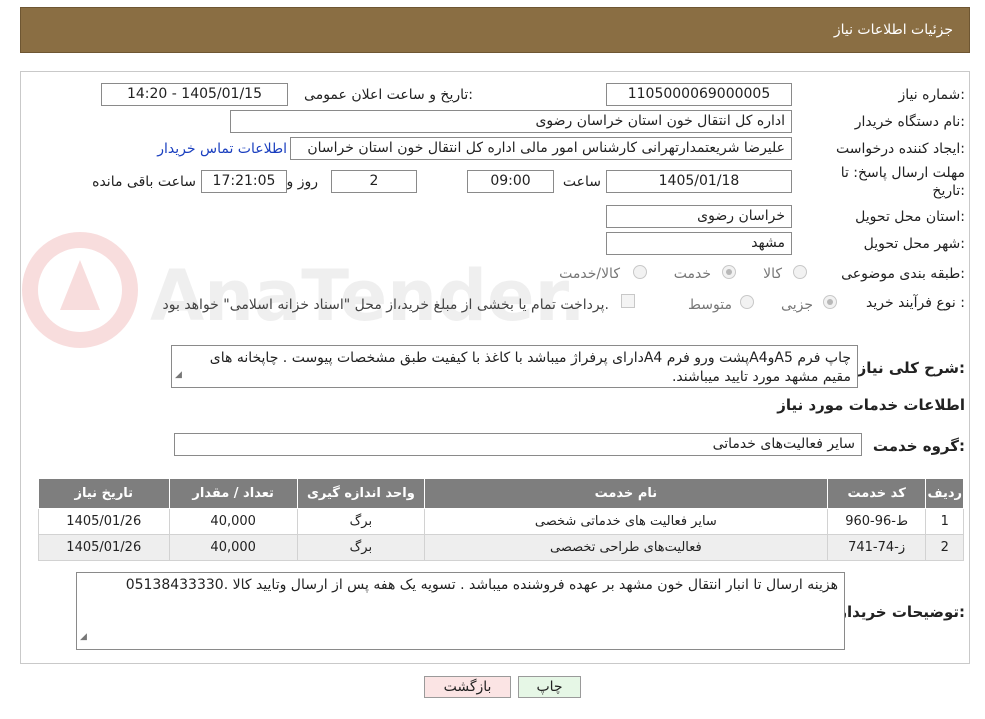  I want to click on buyer-notes-label: توضیحات خریدار:, so click(901, 612).